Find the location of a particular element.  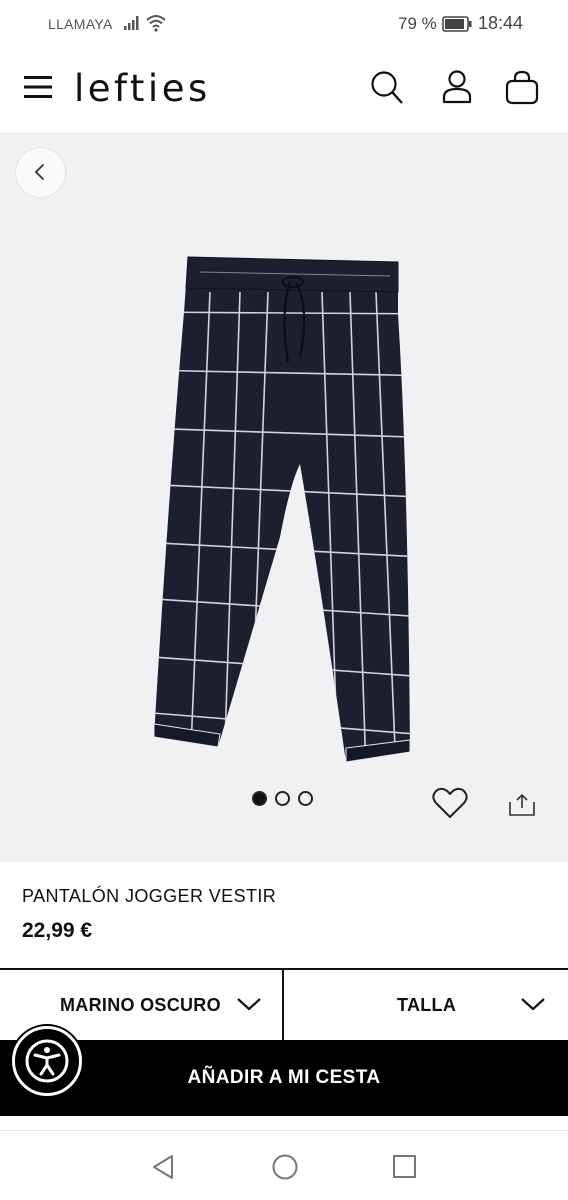

back-arrow-icon is located at coordinates (39, 172).